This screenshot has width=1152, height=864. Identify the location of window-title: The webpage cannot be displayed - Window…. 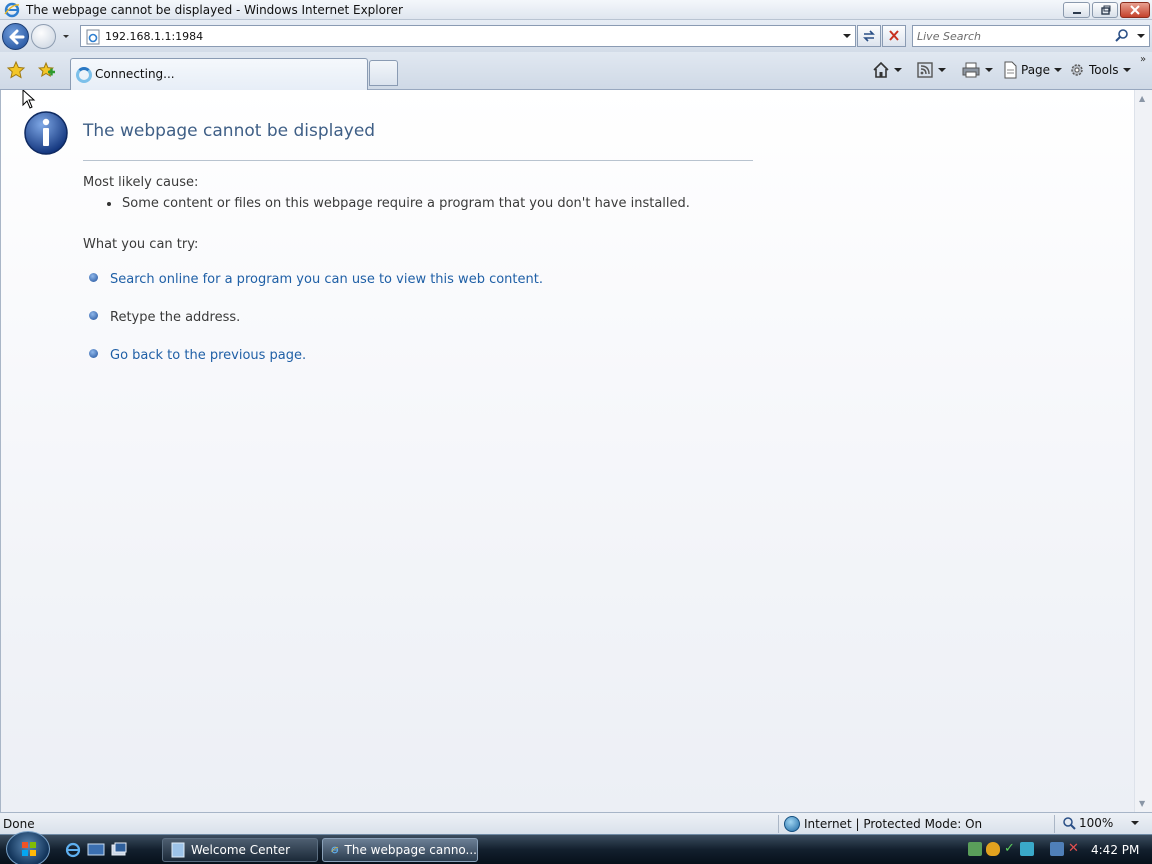
(214, 10).